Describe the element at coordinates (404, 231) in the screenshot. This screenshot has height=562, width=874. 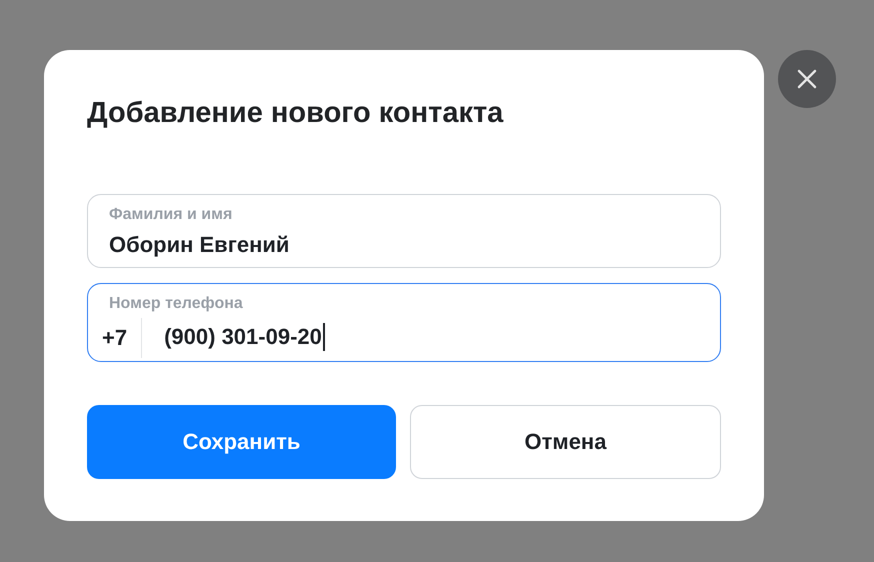
I see `name-field: Фамилия и имя Оборин Евгений` at that location.